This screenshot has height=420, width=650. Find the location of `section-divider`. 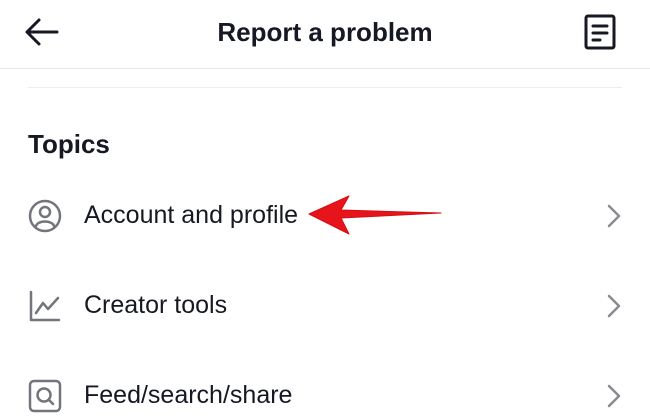

section-divider is located at coordinates (325, 87).